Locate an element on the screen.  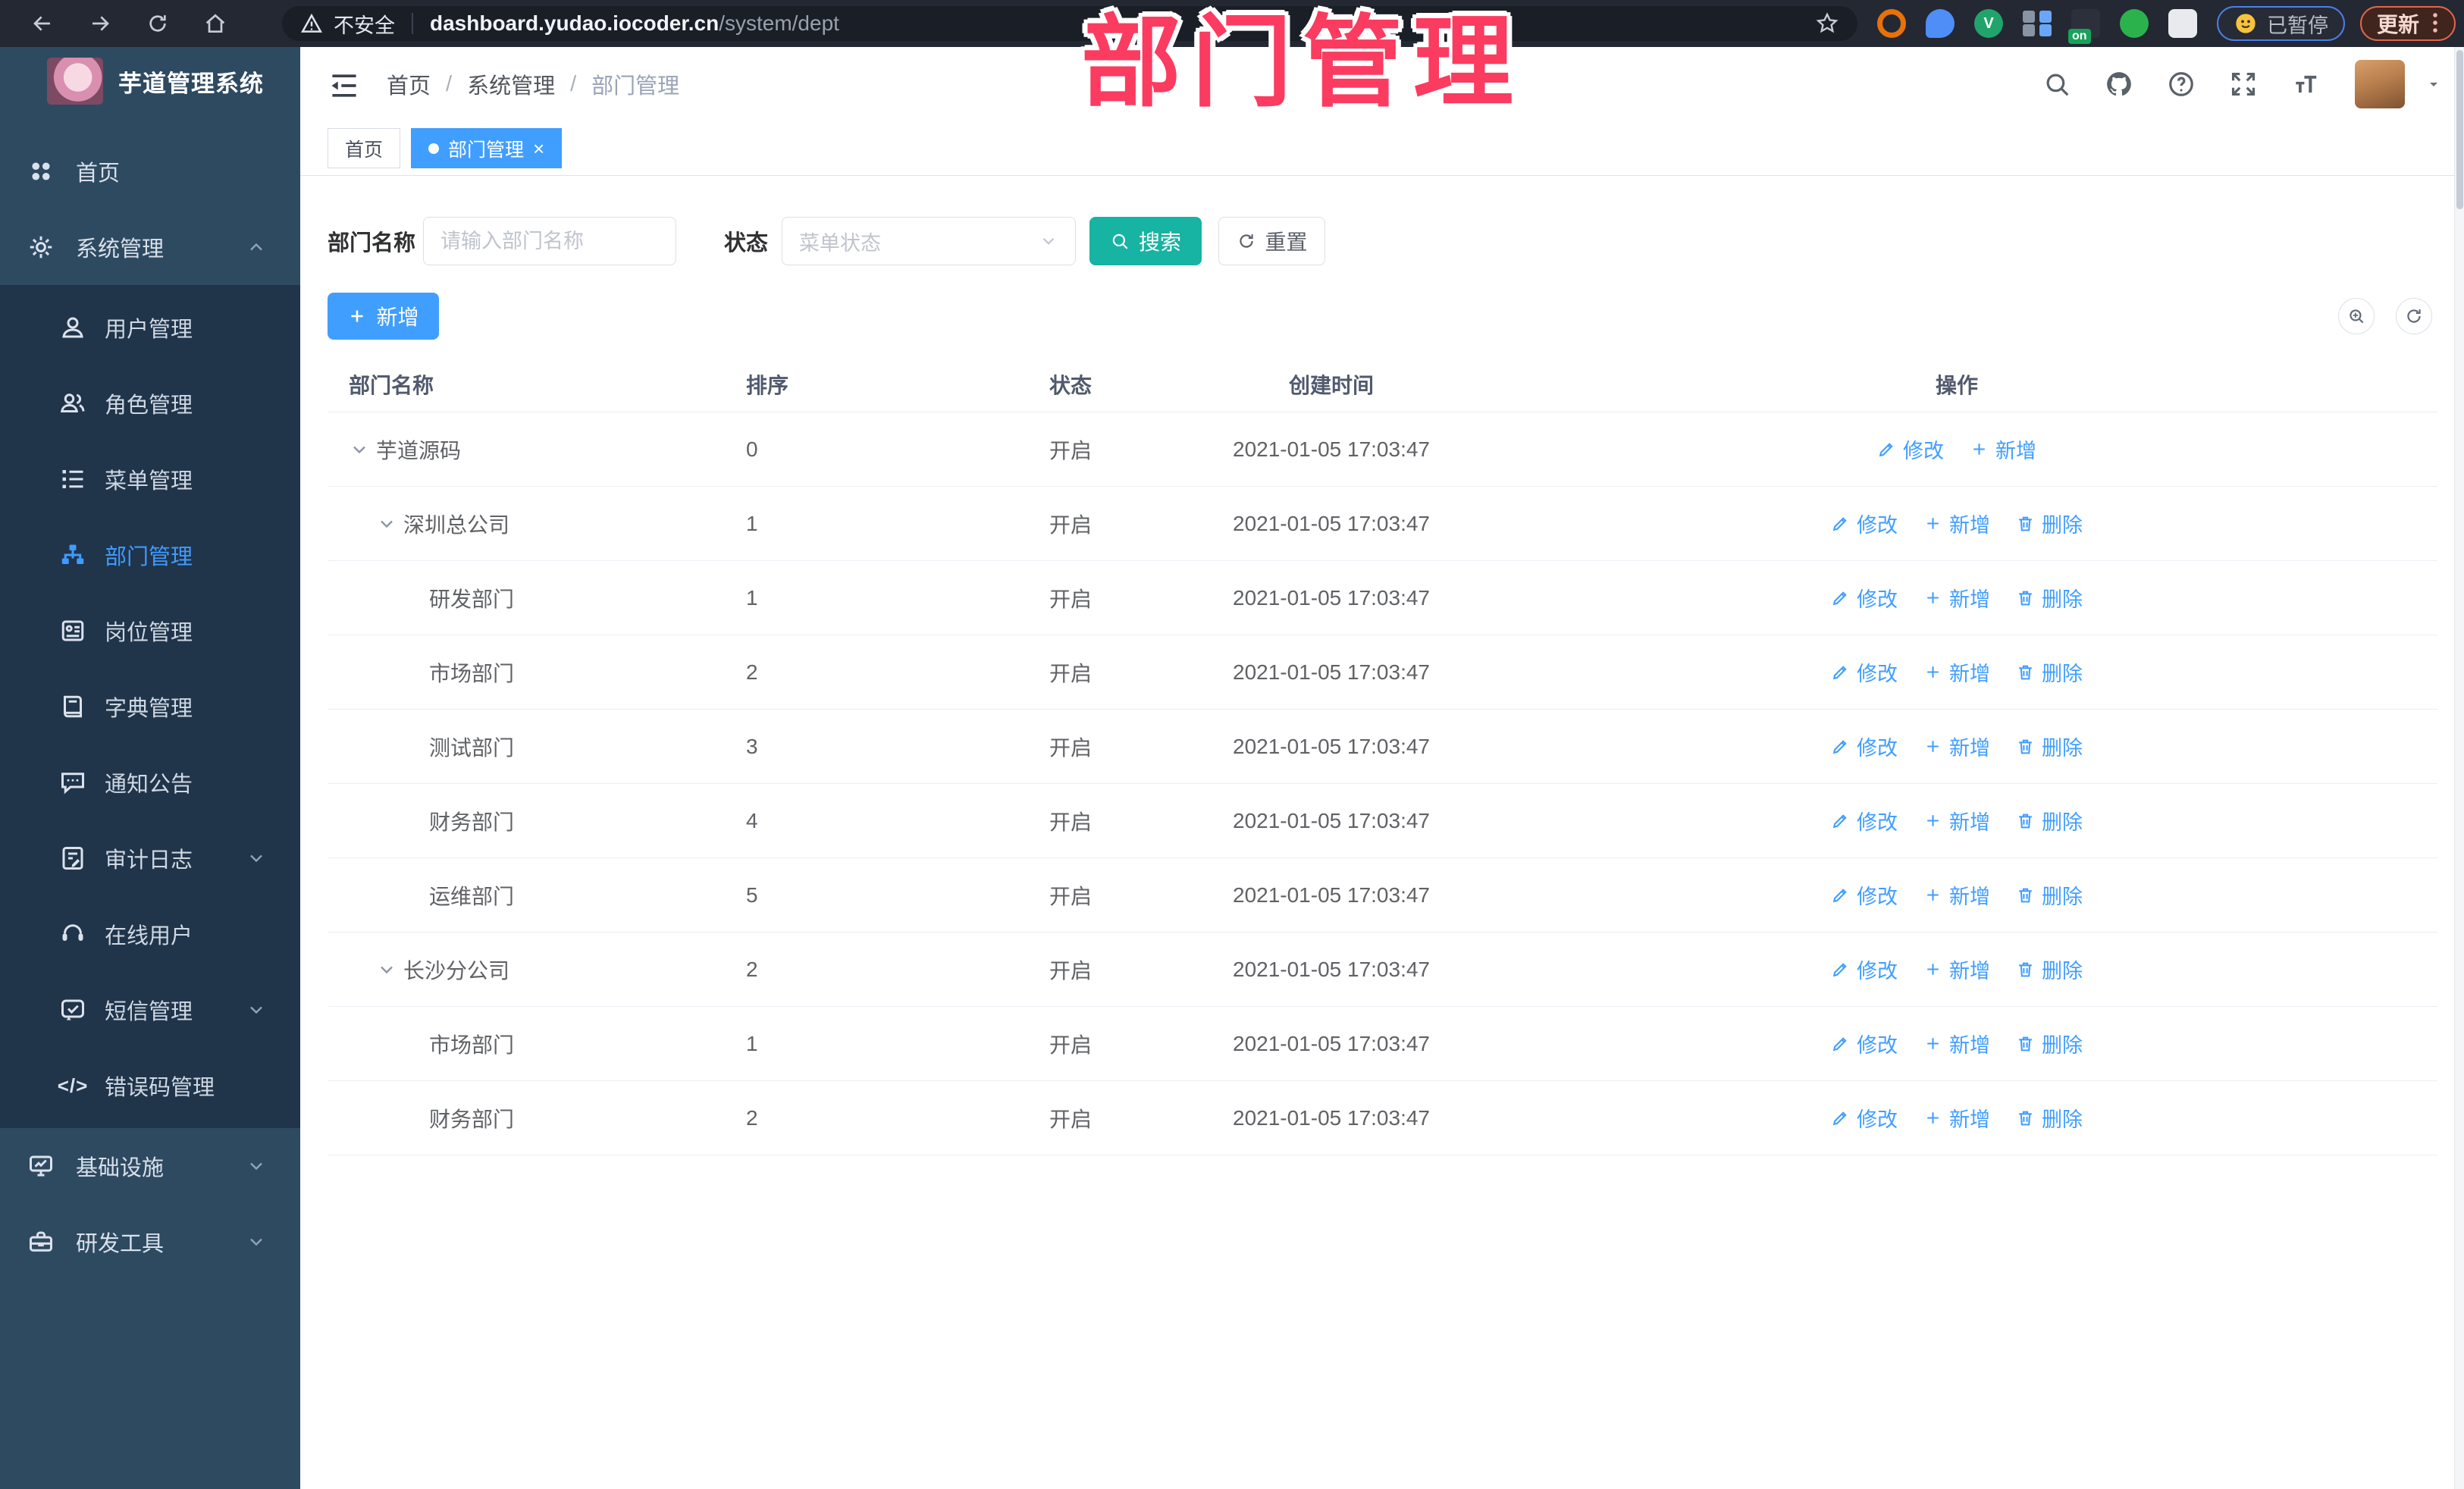
sidebar-item-badge: 岗位管理 is located at coordinates (150, 631).